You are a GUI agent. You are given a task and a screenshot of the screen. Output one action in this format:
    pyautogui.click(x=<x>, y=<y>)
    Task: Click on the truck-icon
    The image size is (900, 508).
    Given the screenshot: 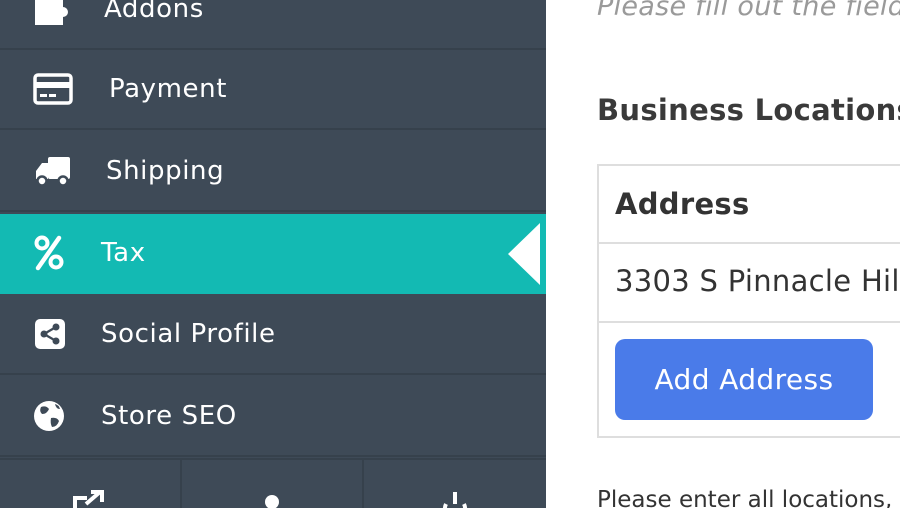 What is the action you would take?
    pyautogui.click(x=53, y=172)
    